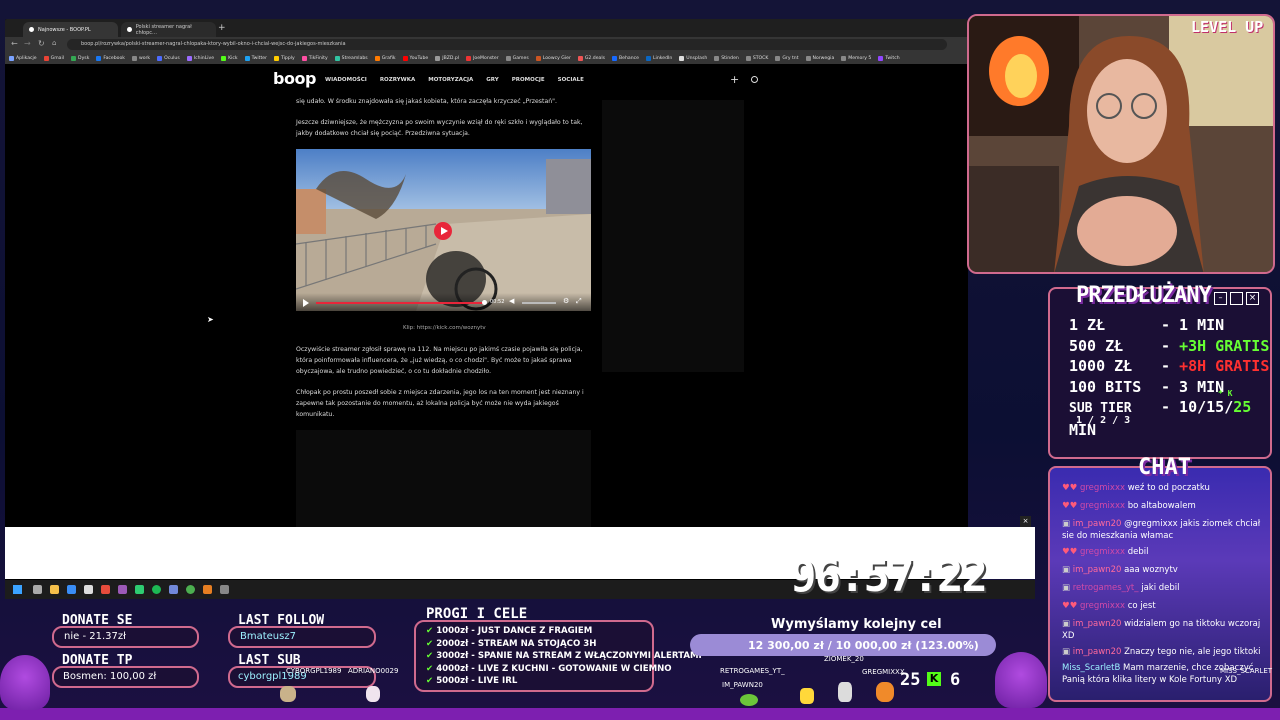 The image size is (1280, 720). Describe the element at coordinates (856, 624) in the screenshot. I see `goal-title: Wymyślamy kolejny cel` at that location.